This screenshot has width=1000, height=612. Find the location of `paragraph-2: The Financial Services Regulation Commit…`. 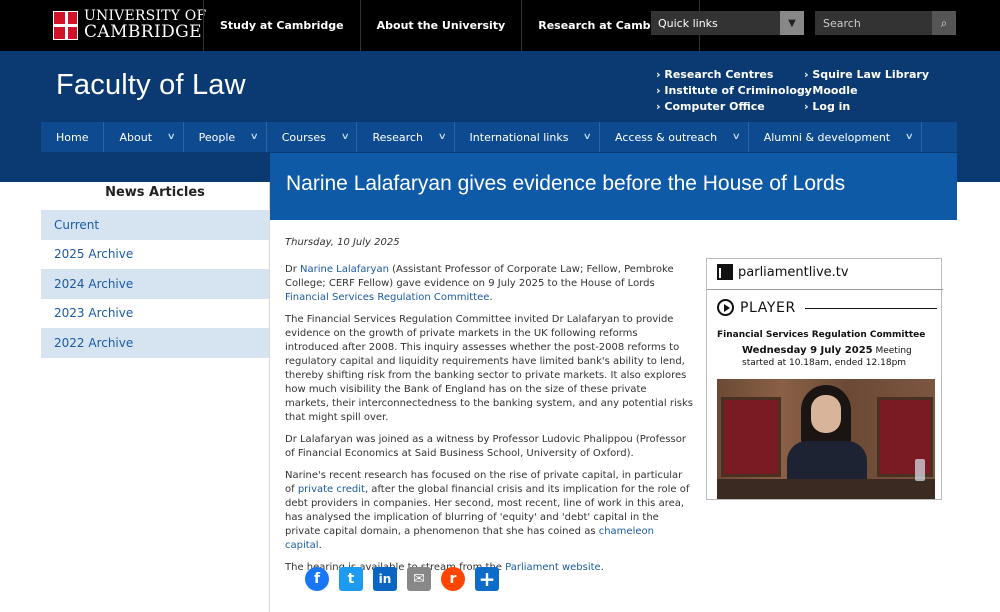

paragraph-2: The Financial Services Regulation Commit… is located at coordinates (489, 368).